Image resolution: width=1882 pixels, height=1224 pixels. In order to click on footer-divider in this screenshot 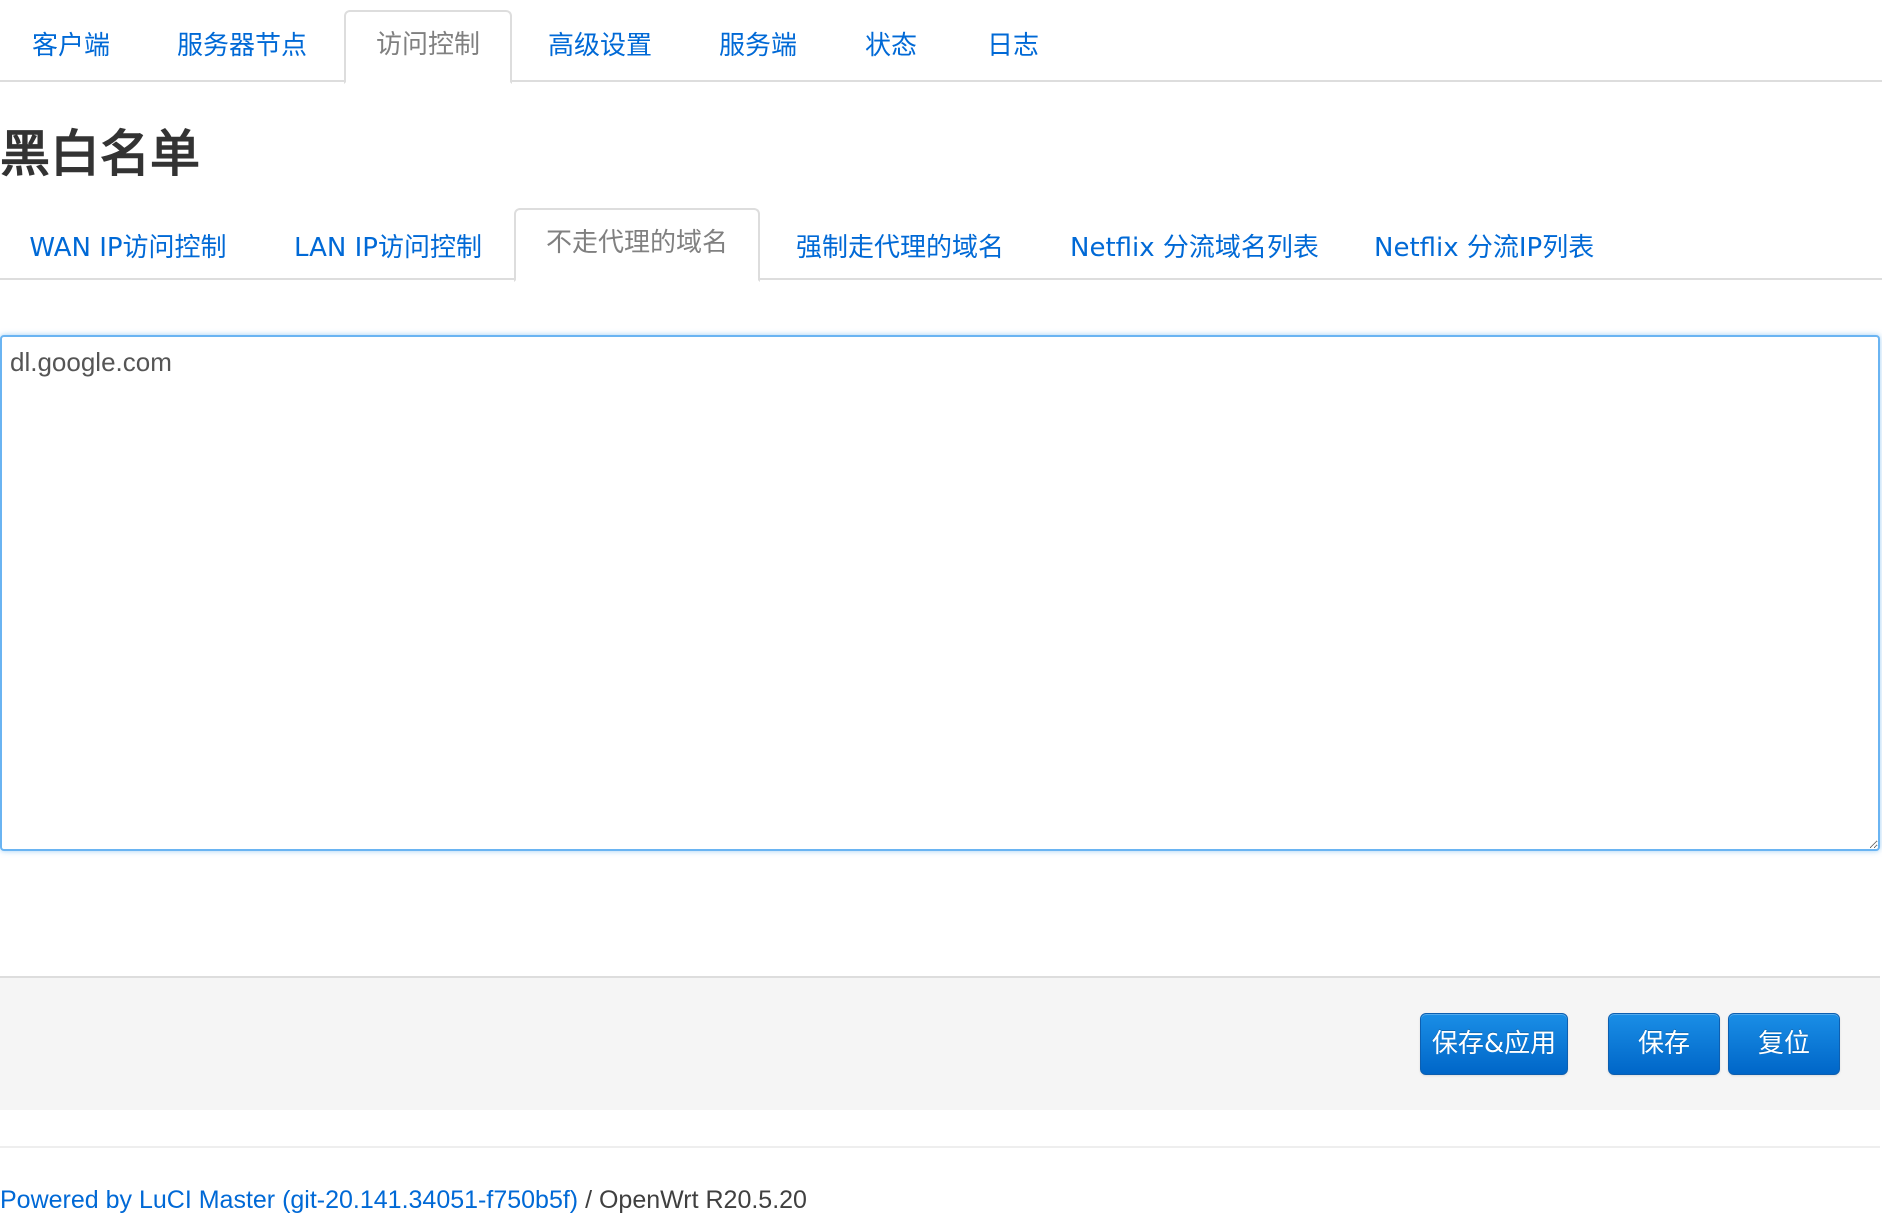, I will do `click(940, 1147)`.